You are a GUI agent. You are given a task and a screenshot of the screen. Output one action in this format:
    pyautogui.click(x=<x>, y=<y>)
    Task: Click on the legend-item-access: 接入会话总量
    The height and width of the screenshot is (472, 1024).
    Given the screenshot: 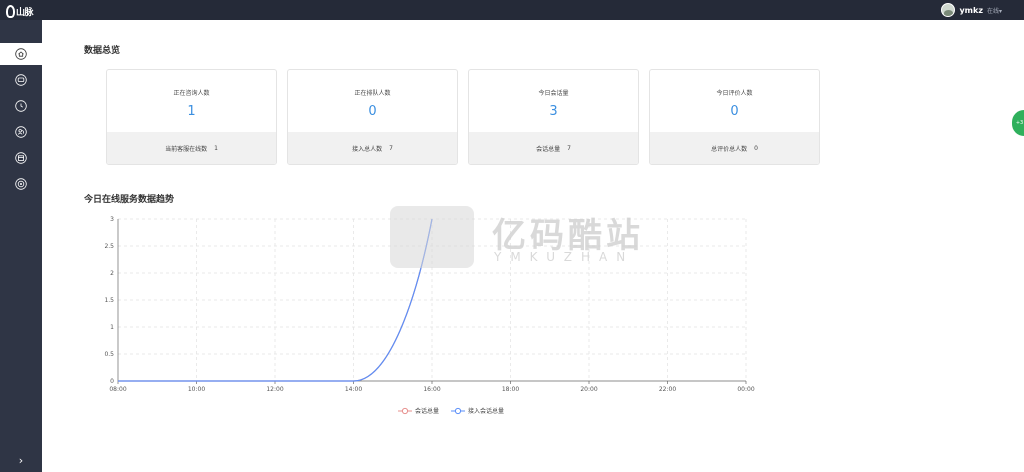 What is the action you would take?
    pyautogui.click(x=477, y=410)
    